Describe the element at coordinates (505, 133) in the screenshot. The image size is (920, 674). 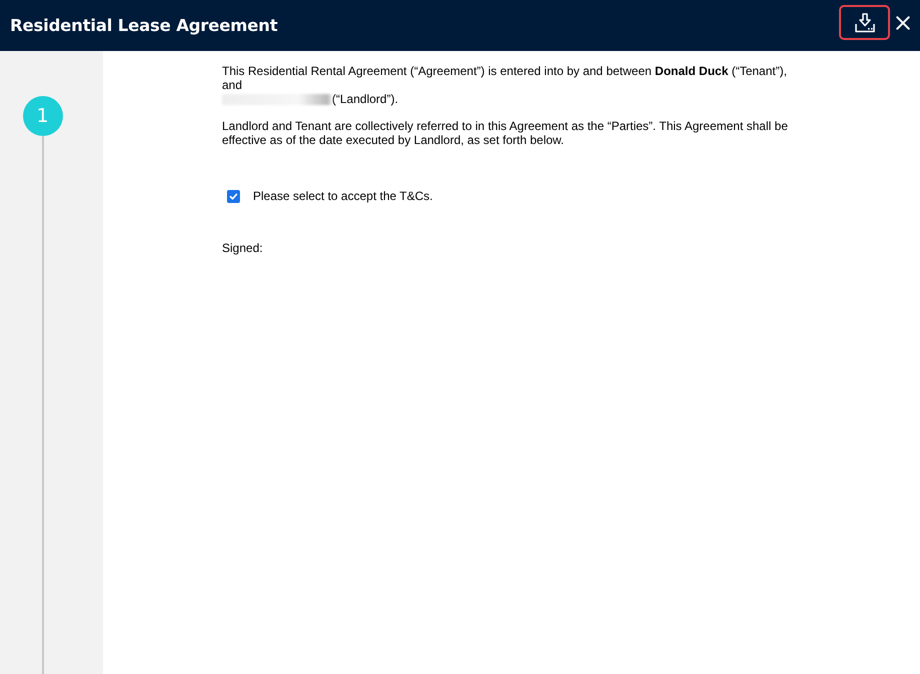
I see `parties-paragraph: Landlord and Tenant are collectively referred to in this Agreement as the “Parties”. This Agreement shall be effective as of the date executed by Landlord, as set forth below.` at that location.